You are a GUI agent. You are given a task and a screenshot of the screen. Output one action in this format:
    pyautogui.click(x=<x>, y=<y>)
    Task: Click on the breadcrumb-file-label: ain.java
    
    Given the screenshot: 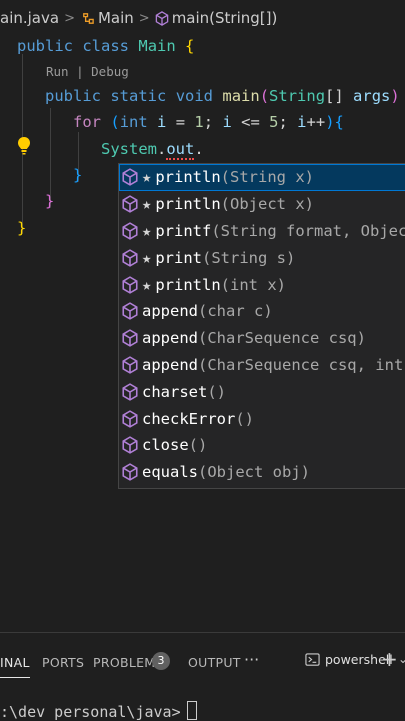 What is the action you would take?
    pyautogui.click(x=30, y=18)
    